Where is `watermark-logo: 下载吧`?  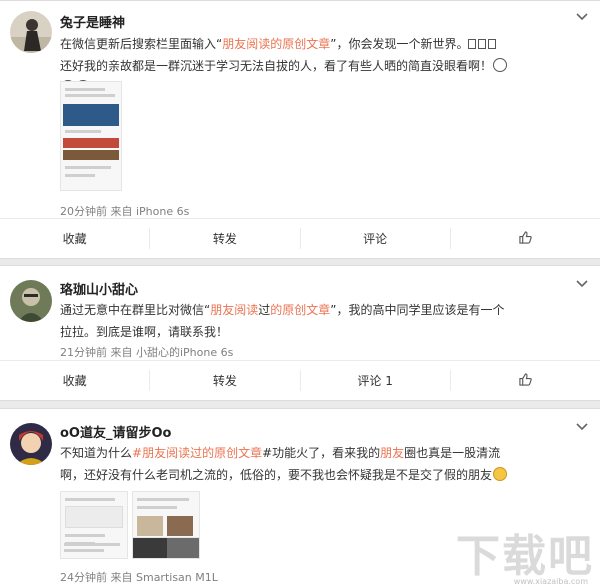 watermark-logo: 下载吧 is located at coordinates (525, 556).